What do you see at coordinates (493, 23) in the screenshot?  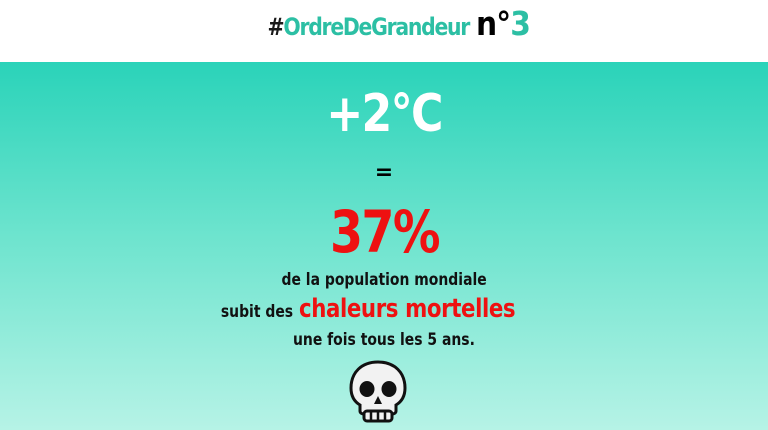 I see `number-prefix: n°` at bounding box center [493, 23].